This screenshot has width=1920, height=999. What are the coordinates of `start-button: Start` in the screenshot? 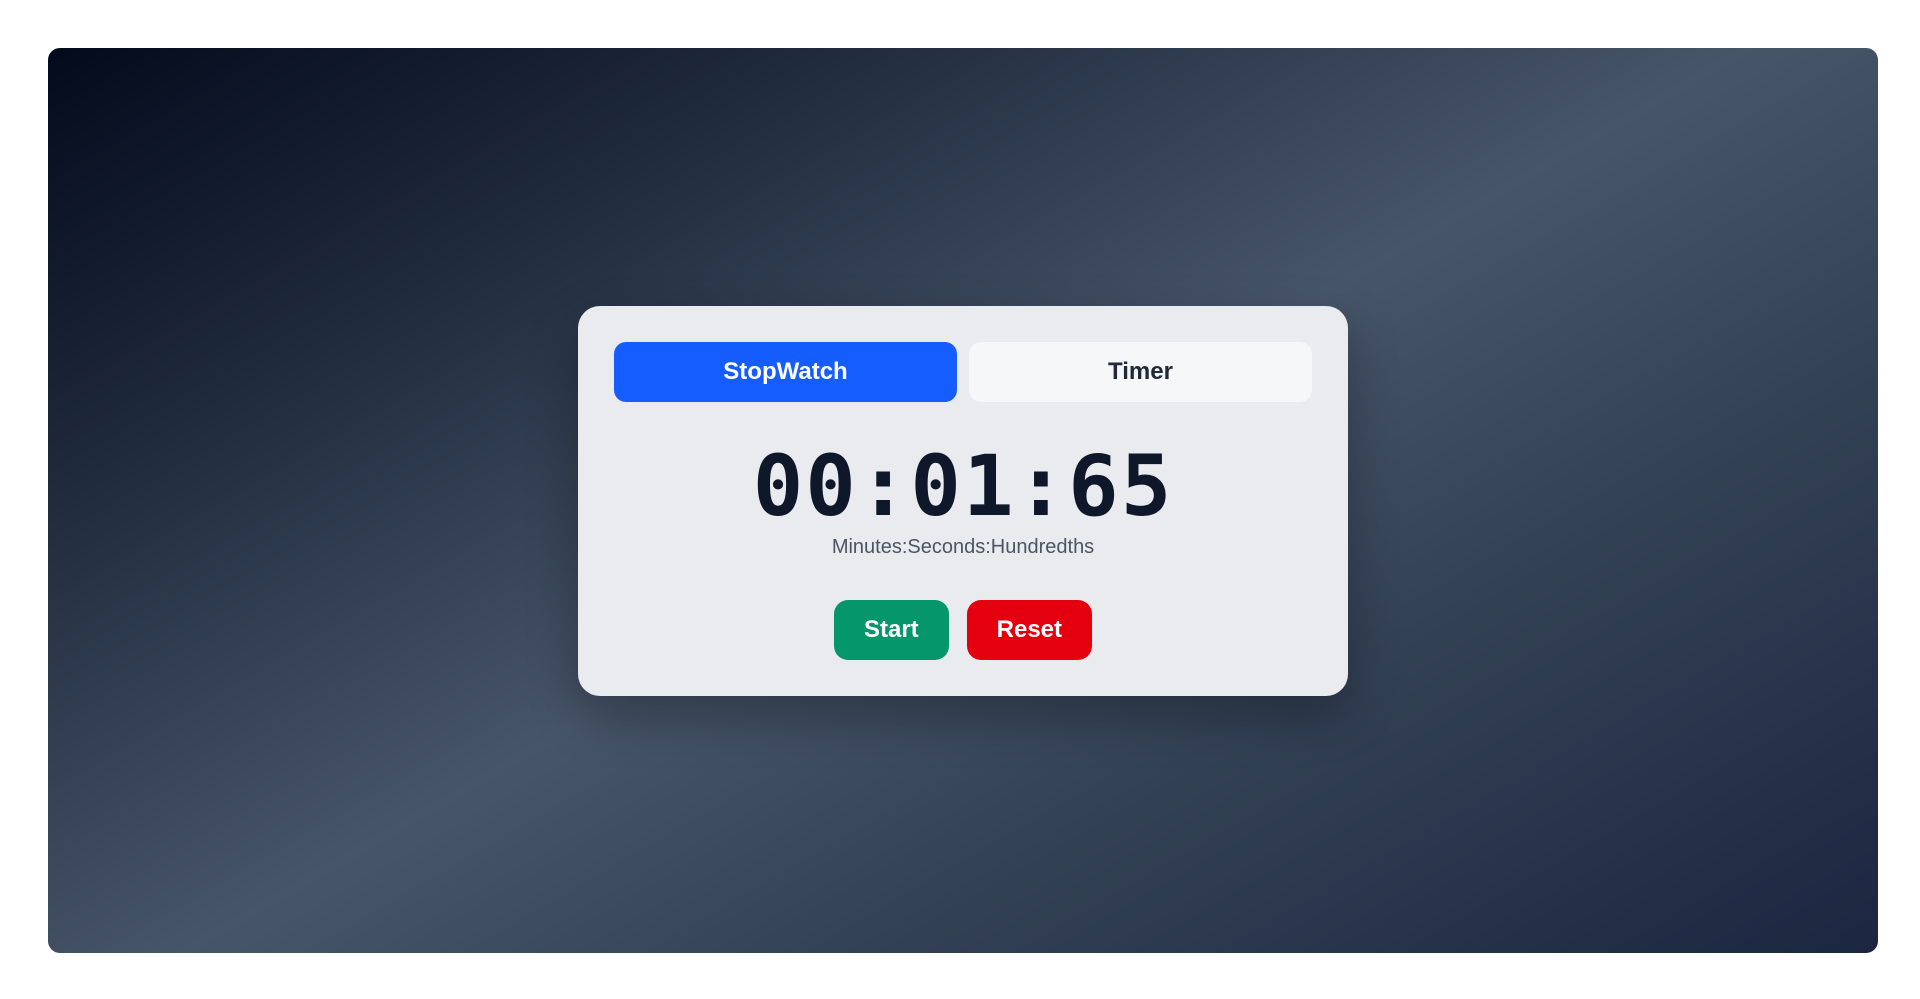 It's located at (891, 630).